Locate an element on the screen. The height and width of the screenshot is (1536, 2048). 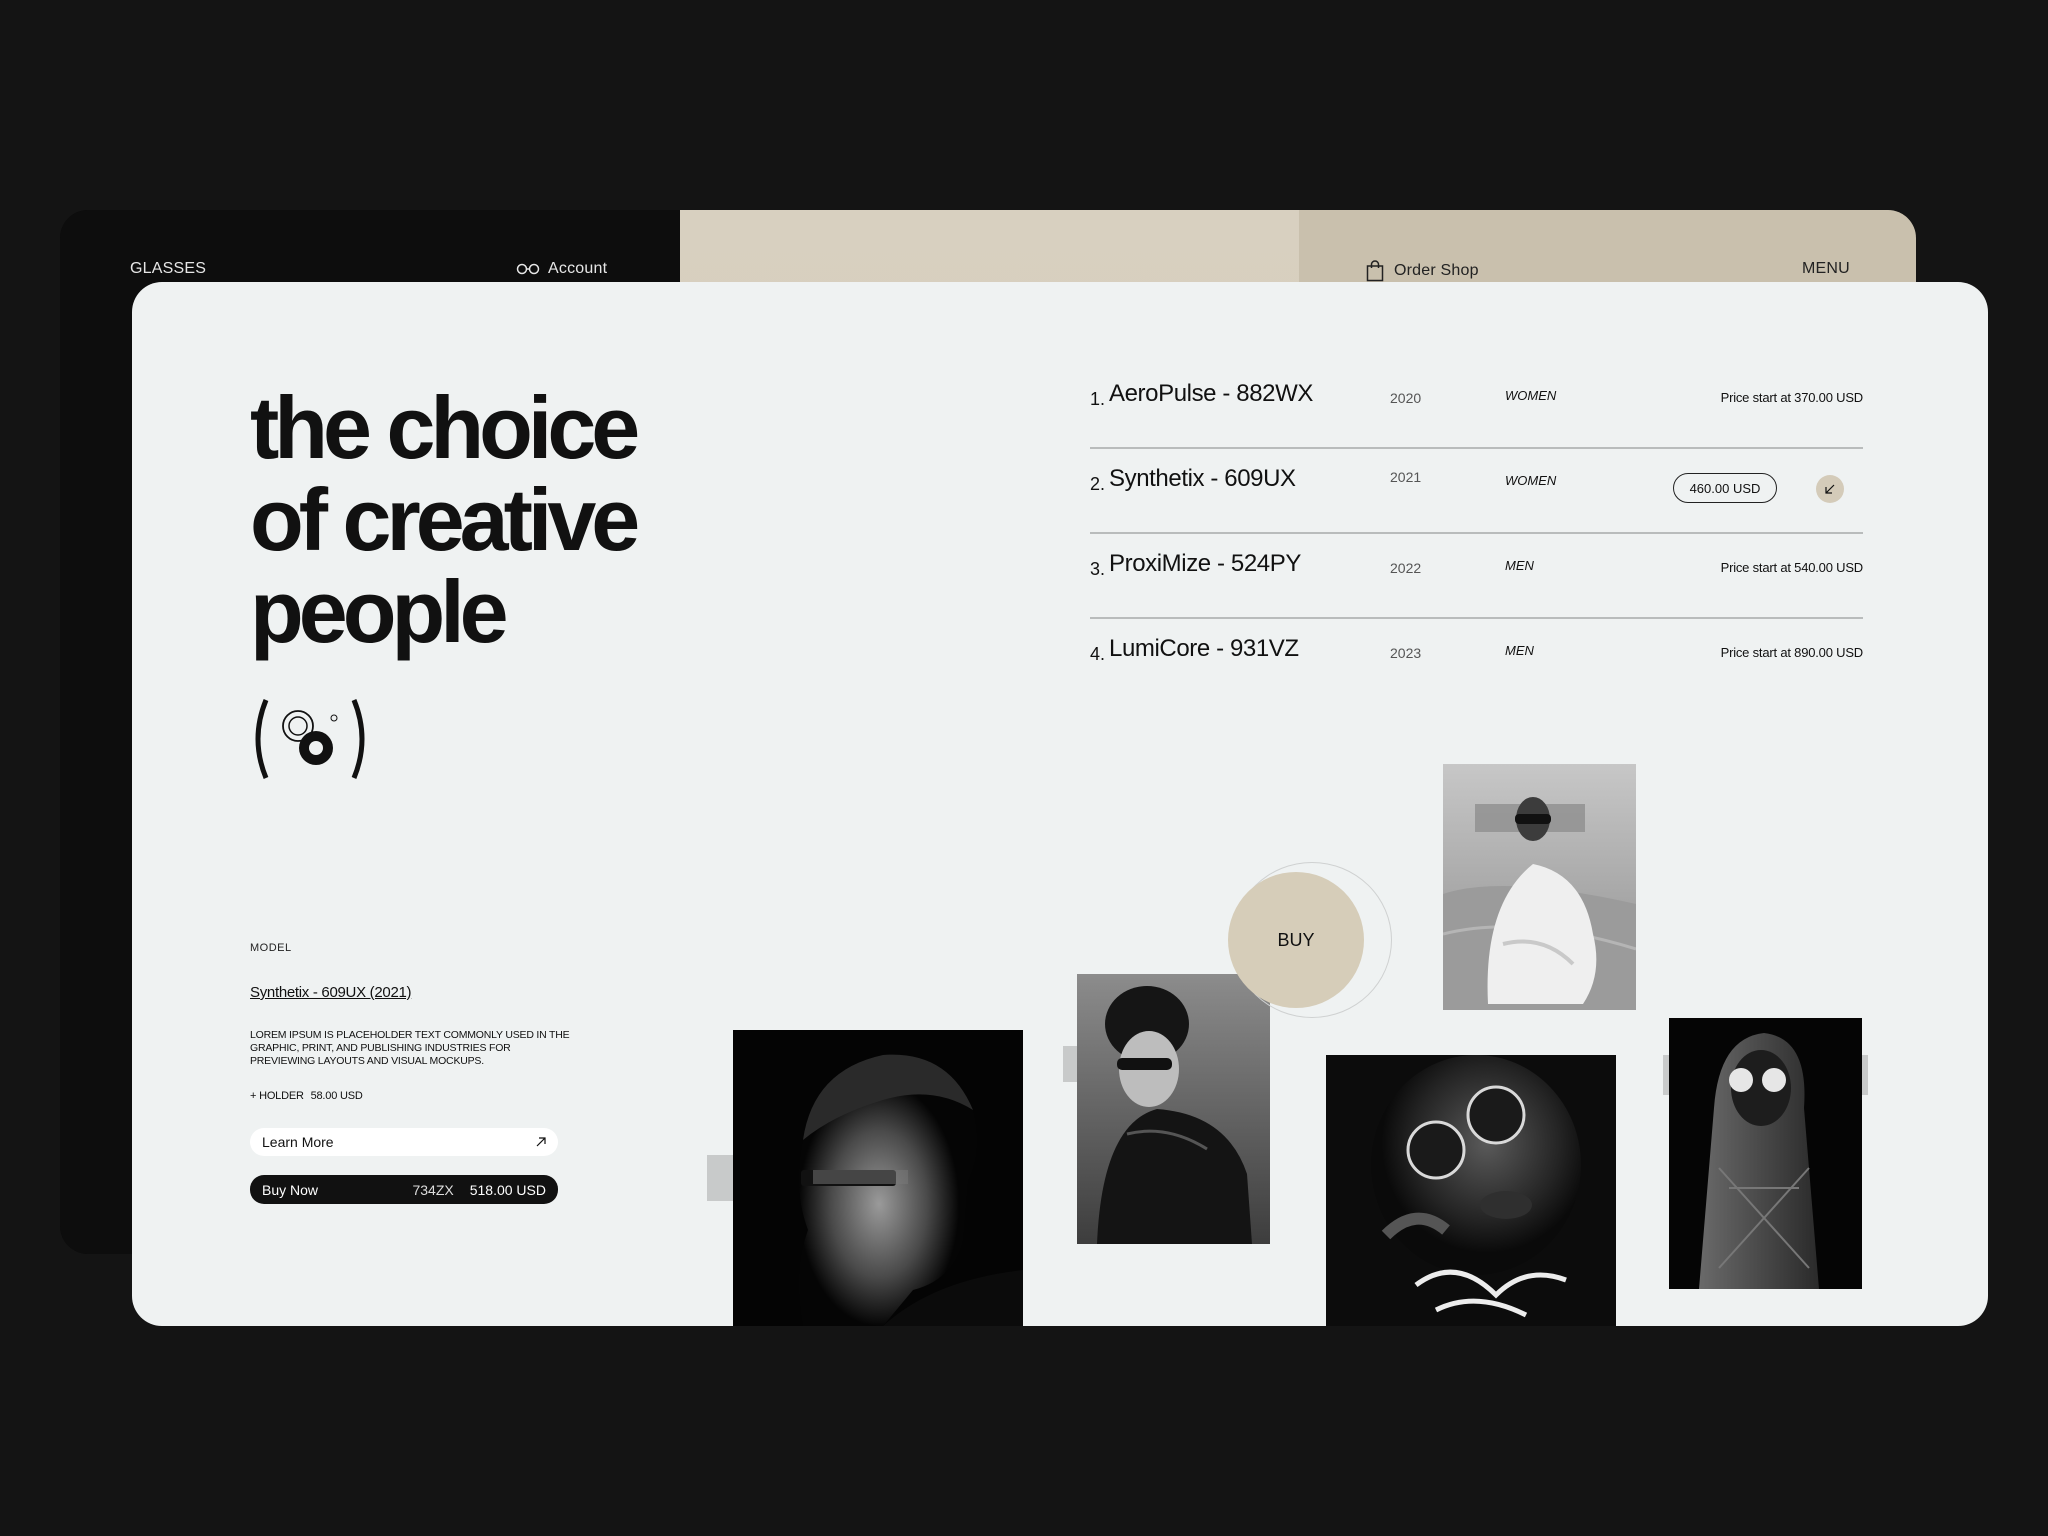
nav-account-label: Account is located at coordinates (578, 268).